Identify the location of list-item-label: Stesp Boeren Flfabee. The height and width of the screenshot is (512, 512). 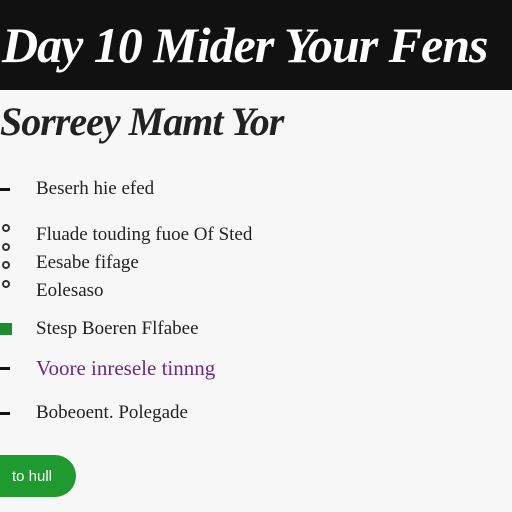
(117, 328).